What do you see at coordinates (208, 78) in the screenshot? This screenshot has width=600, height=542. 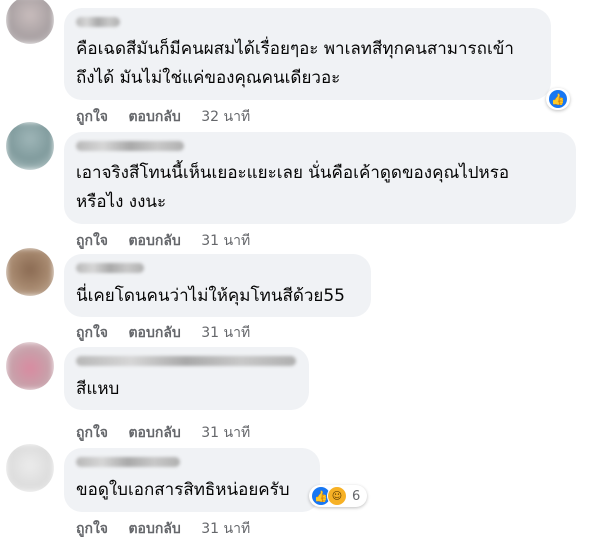 I see `comment-text-line: ถึงได้ มันไม่ใช่แค่ของคุณคนเดียวอะ` at bounding box center [208, 78].